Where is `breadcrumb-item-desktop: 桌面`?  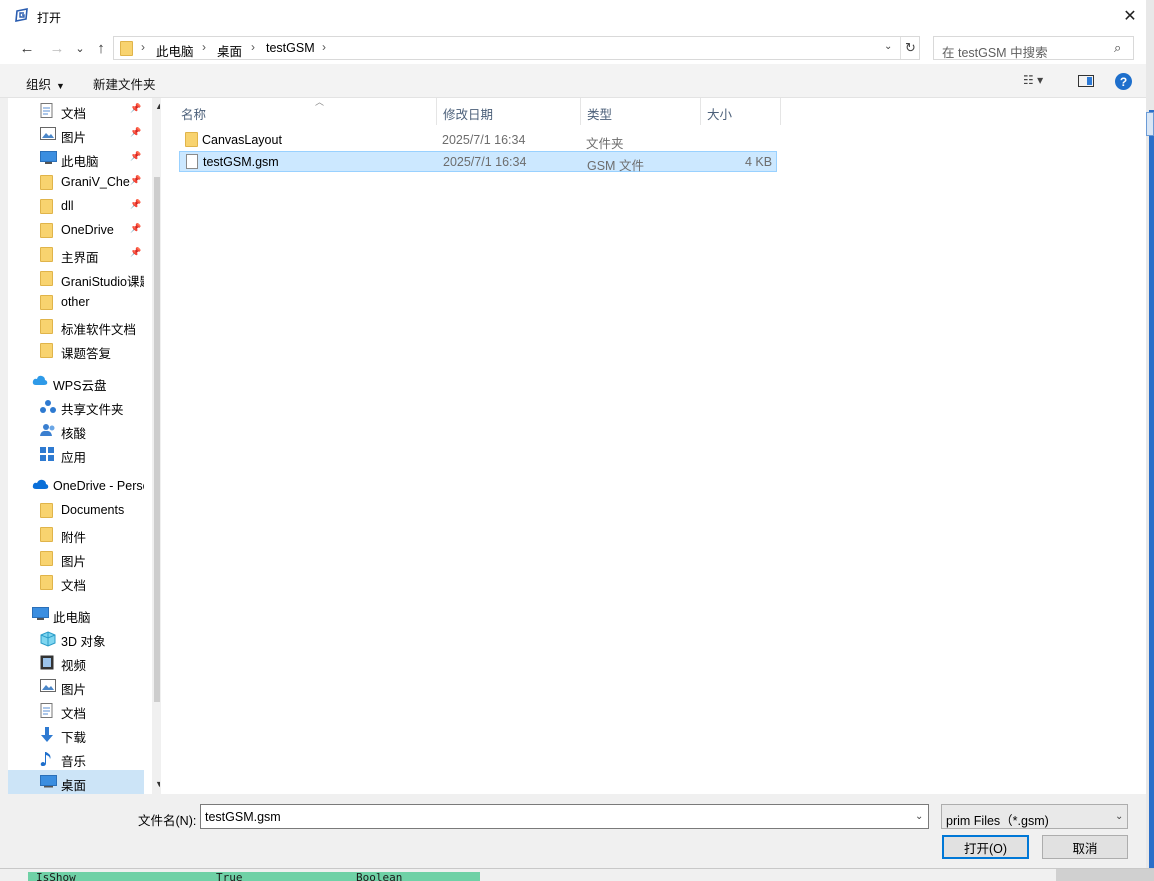
breadcrumb-item-desktop: 桌面 is located at coordinates (229, 50).